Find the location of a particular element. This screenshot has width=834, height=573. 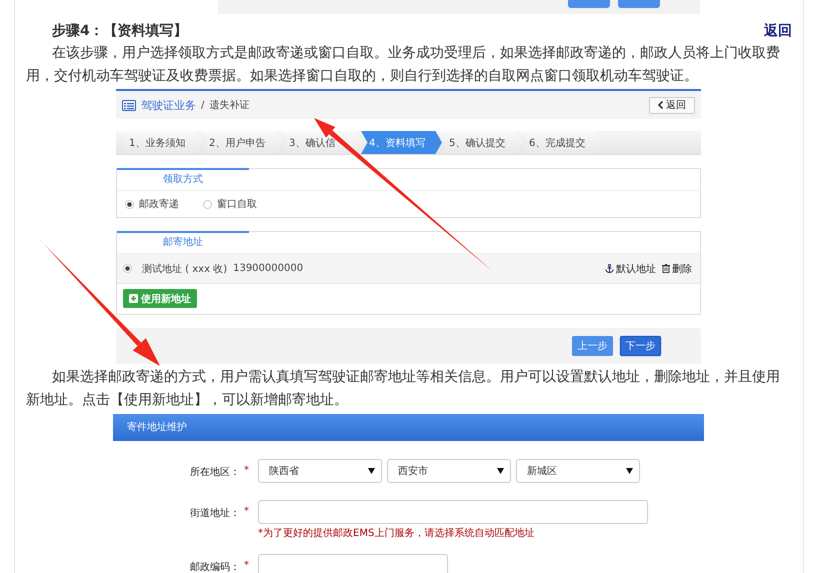

chevron-left-icon is located at coordinates (660, 105).